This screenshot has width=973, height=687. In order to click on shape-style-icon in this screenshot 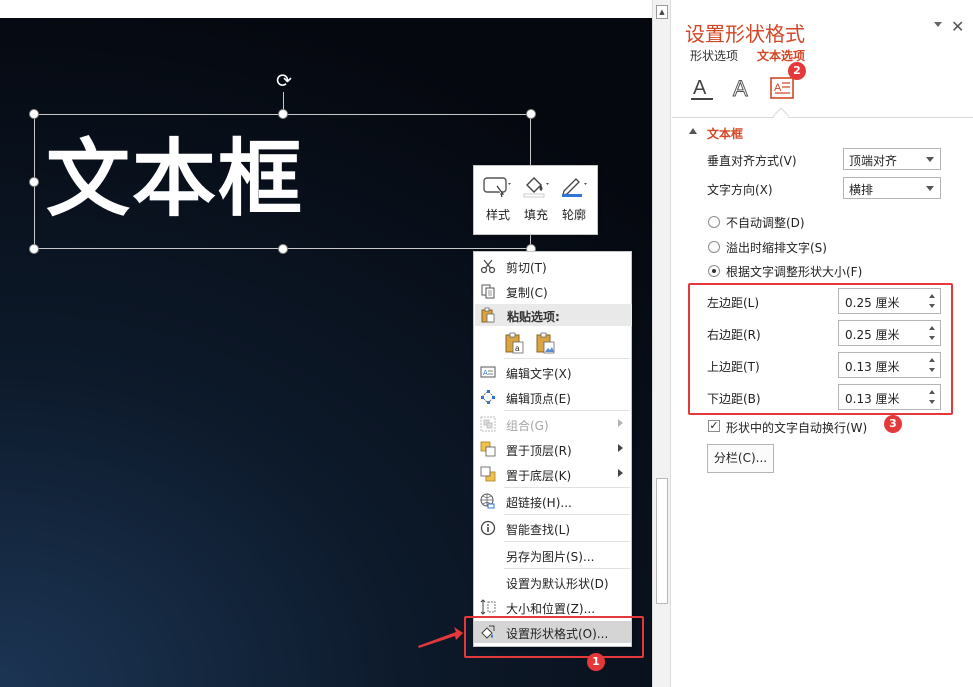, I will do `click(497, 187)`.